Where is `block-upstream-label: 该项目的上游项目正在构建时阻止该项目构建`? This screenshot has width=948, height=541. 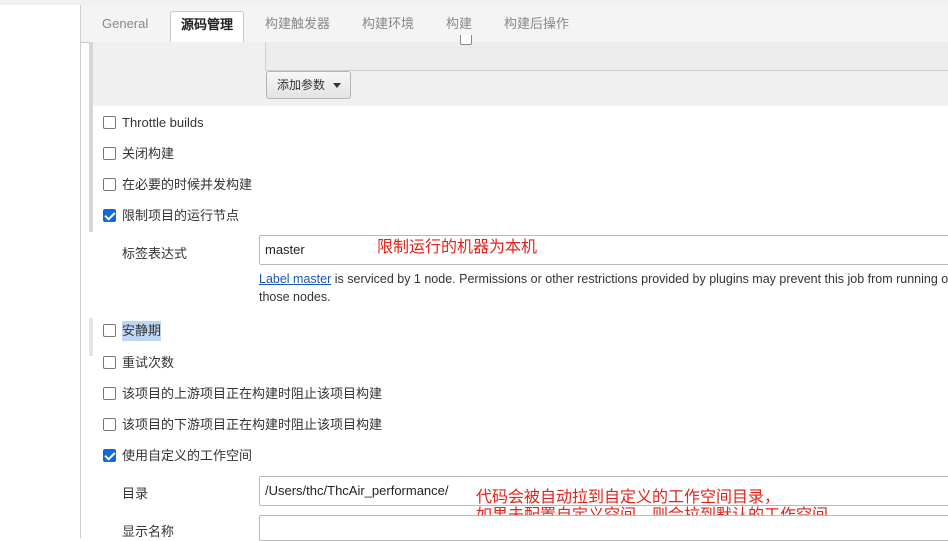
block-upstream-label: 该项目的上游项目正在构建时阻止该项目构建 is located at coordinates (252, 393).